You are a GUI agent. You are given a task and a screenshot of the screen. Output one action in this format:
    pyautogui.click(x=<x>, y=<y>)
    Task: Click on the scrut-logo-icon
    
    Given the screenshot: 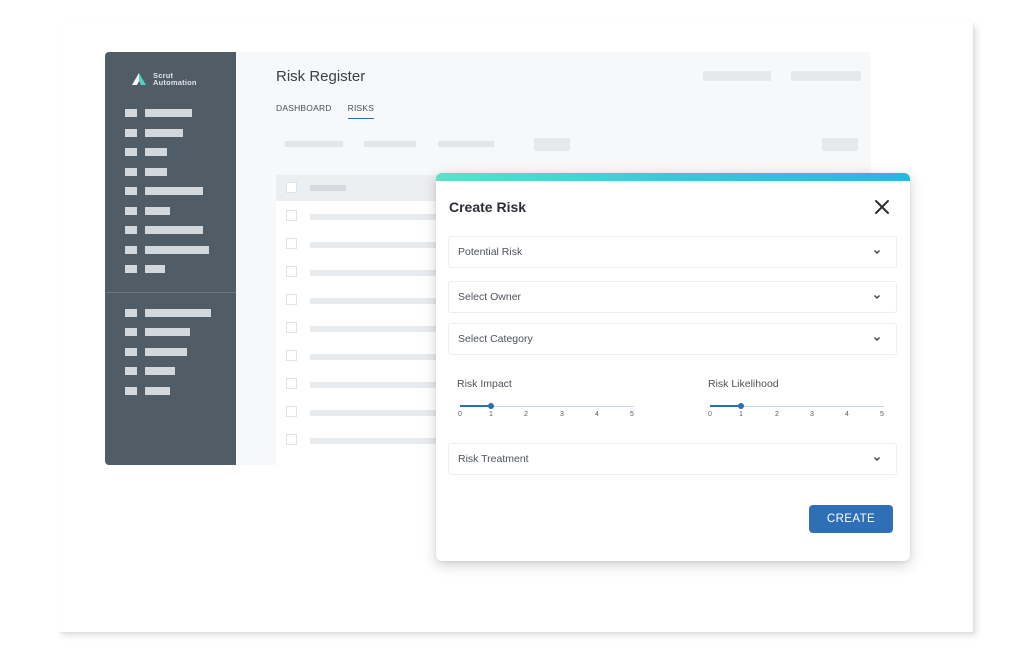 What is the action you would take?
    pyautogui.click(x=139, y=79)
    